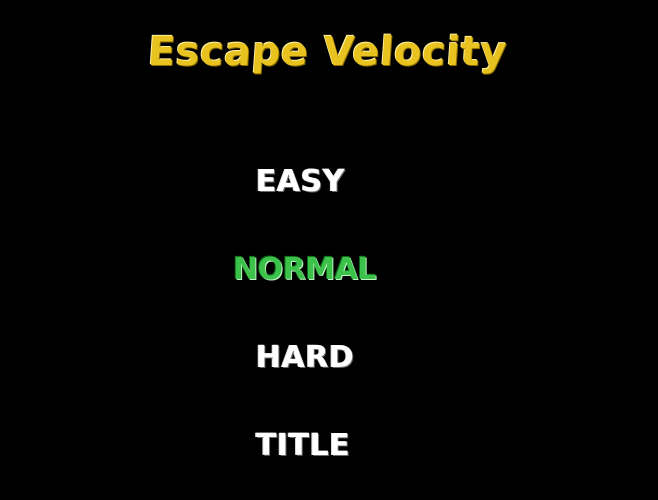 The image size is (658, 500). I want to click on menu-item-hard: HARD, so click(305, 358).